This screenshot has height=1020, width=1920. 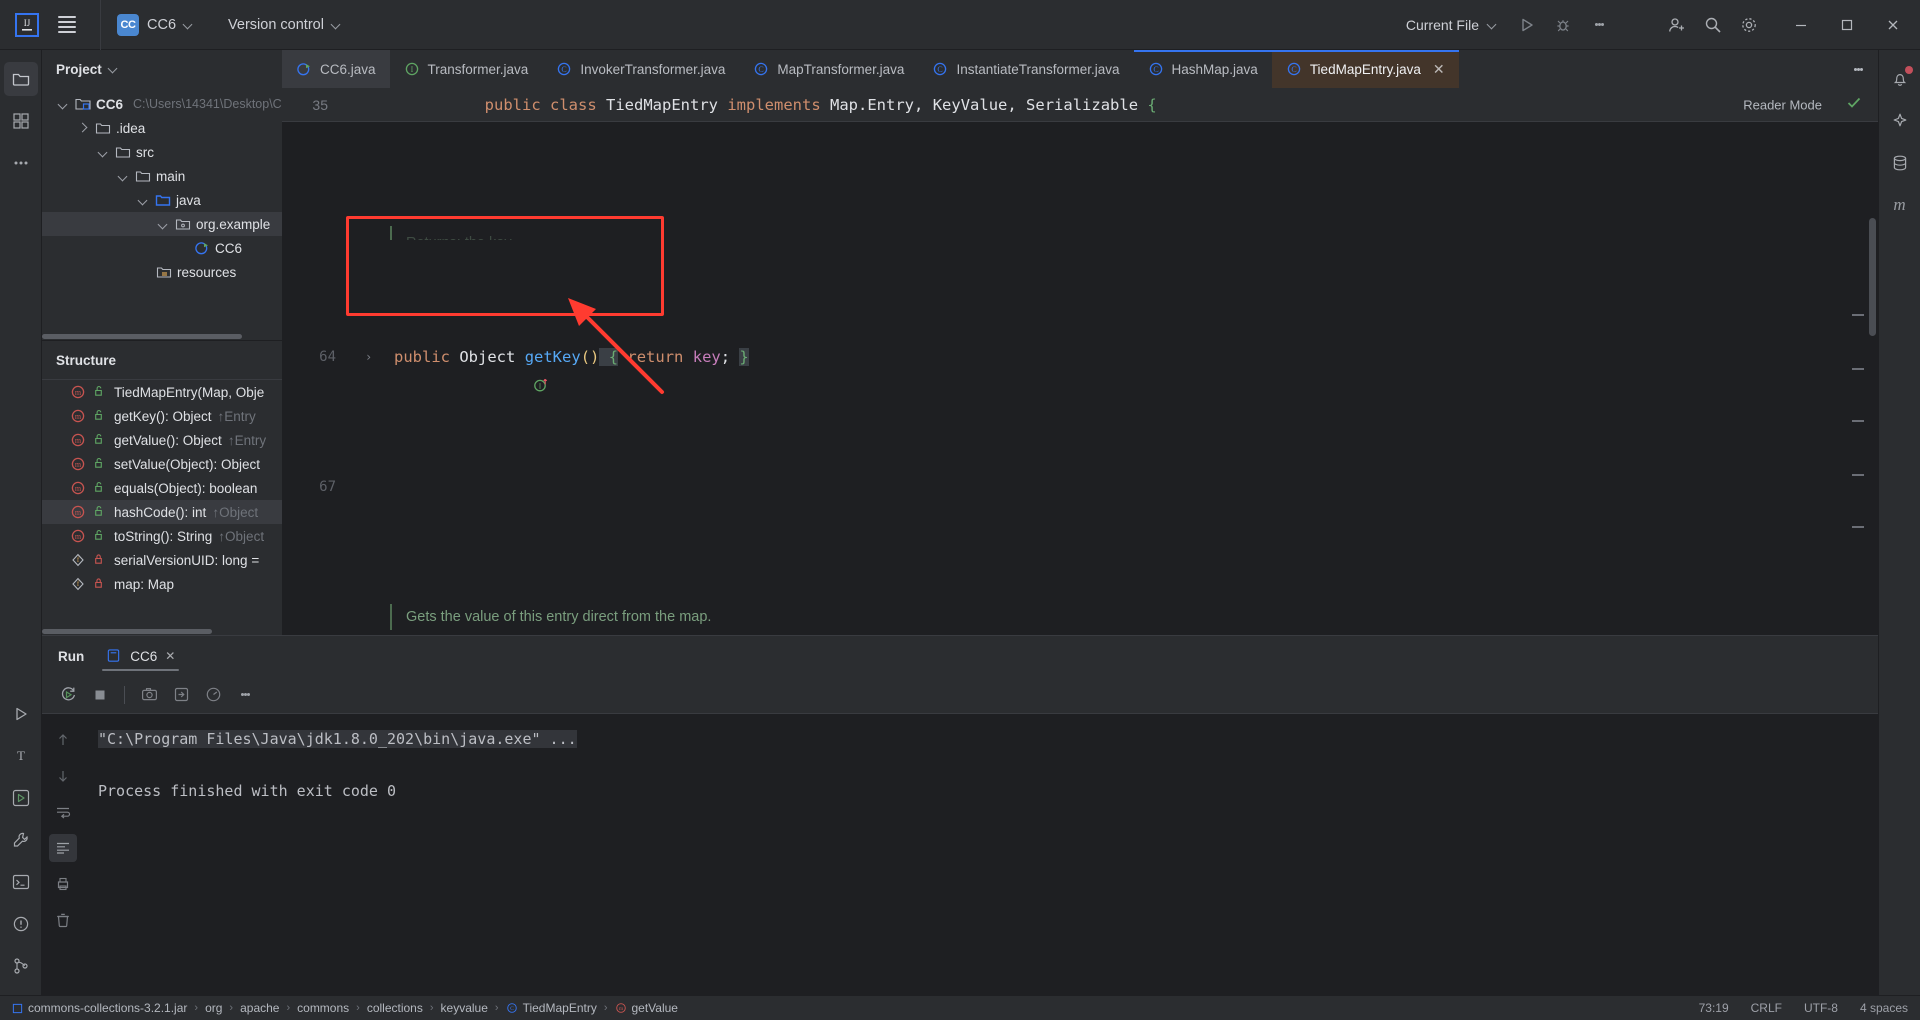 I want to click on indent-setting: 4 spaces, so click(x=1884, y=1008).